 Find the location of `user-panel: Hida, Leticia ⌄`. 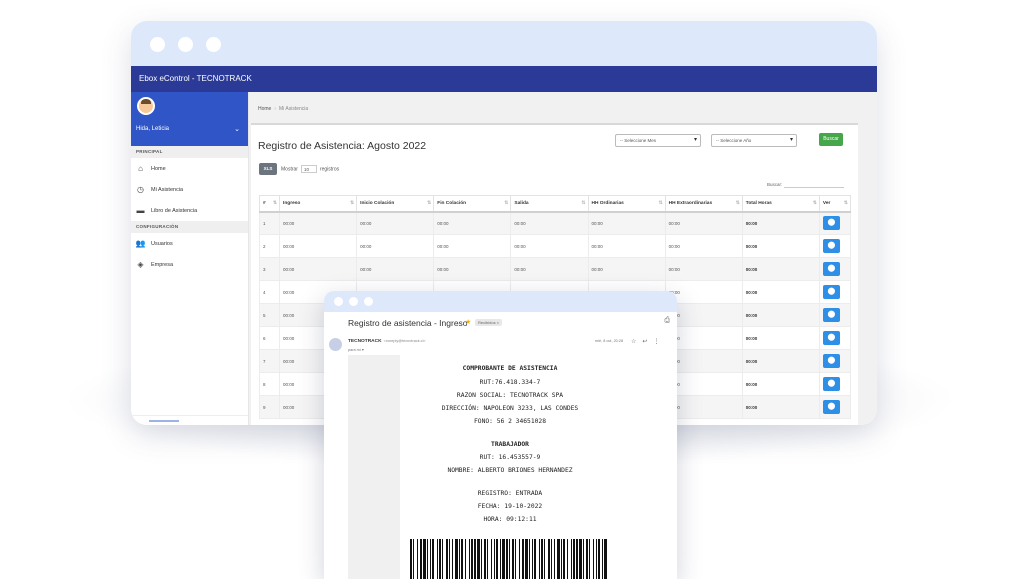

user-panel: Hida, Leticia ⌄ is located at coordinates (189, 119).